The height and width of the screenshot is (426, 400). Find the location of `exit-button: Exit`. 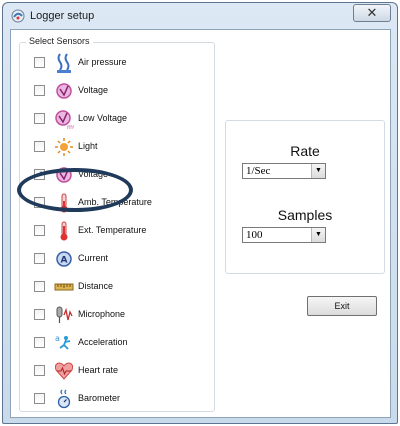

exit-button: Exit is located at coordinates (342, 306).